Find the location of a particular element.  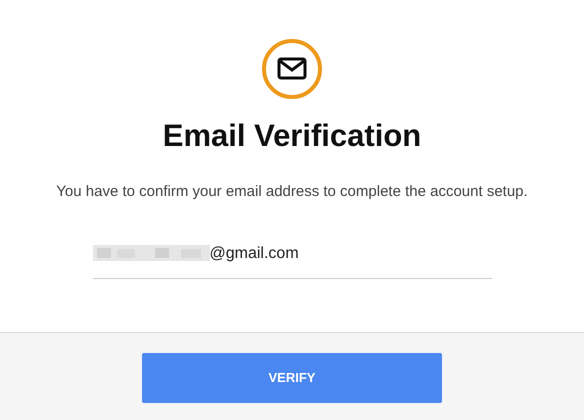

instruction-text: You have to confirm your email address to complete the account setup. is located at coordinates (292, 192).